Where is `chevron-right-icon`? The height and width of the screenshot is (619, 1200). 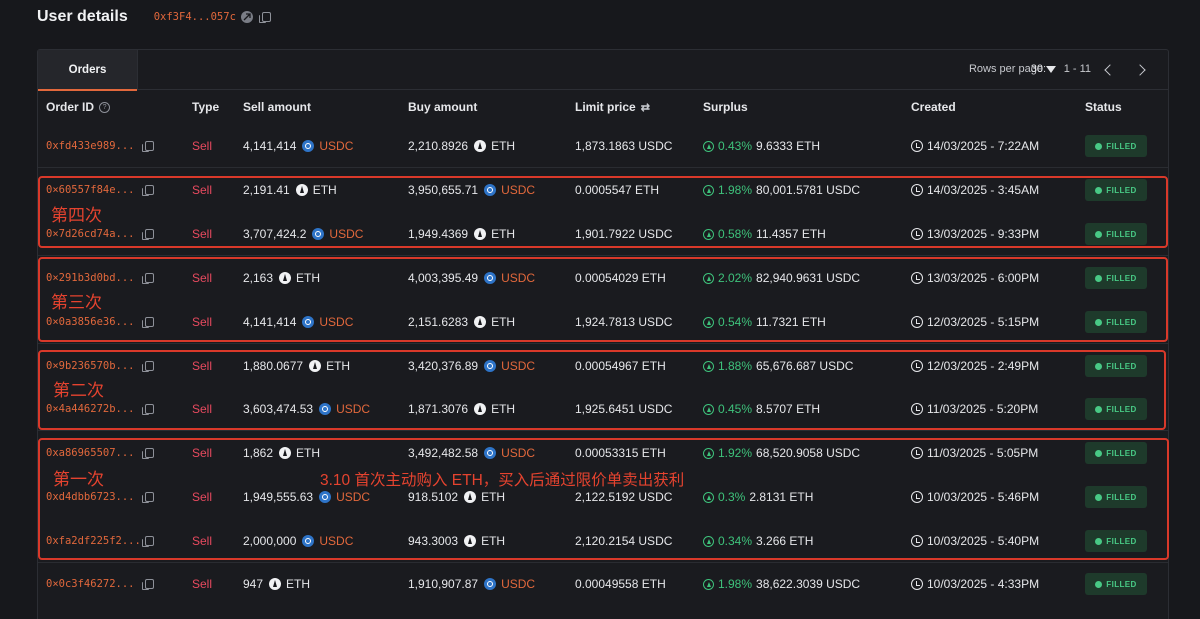
chevron-right-icon is located at coordinates (1140, 70).